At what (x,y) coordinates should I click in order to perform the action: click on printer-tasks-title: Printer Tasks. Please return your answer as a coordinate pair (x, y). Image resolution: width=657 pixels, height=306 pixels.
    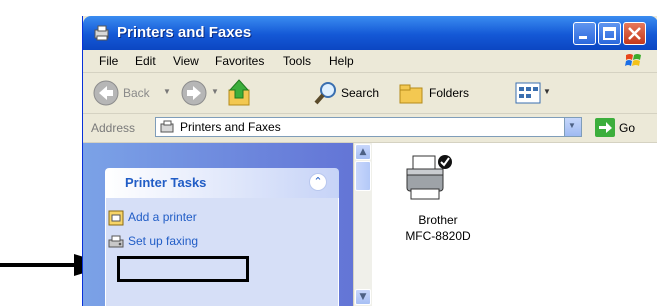
    Looking at the image, I should click on (166, 182).